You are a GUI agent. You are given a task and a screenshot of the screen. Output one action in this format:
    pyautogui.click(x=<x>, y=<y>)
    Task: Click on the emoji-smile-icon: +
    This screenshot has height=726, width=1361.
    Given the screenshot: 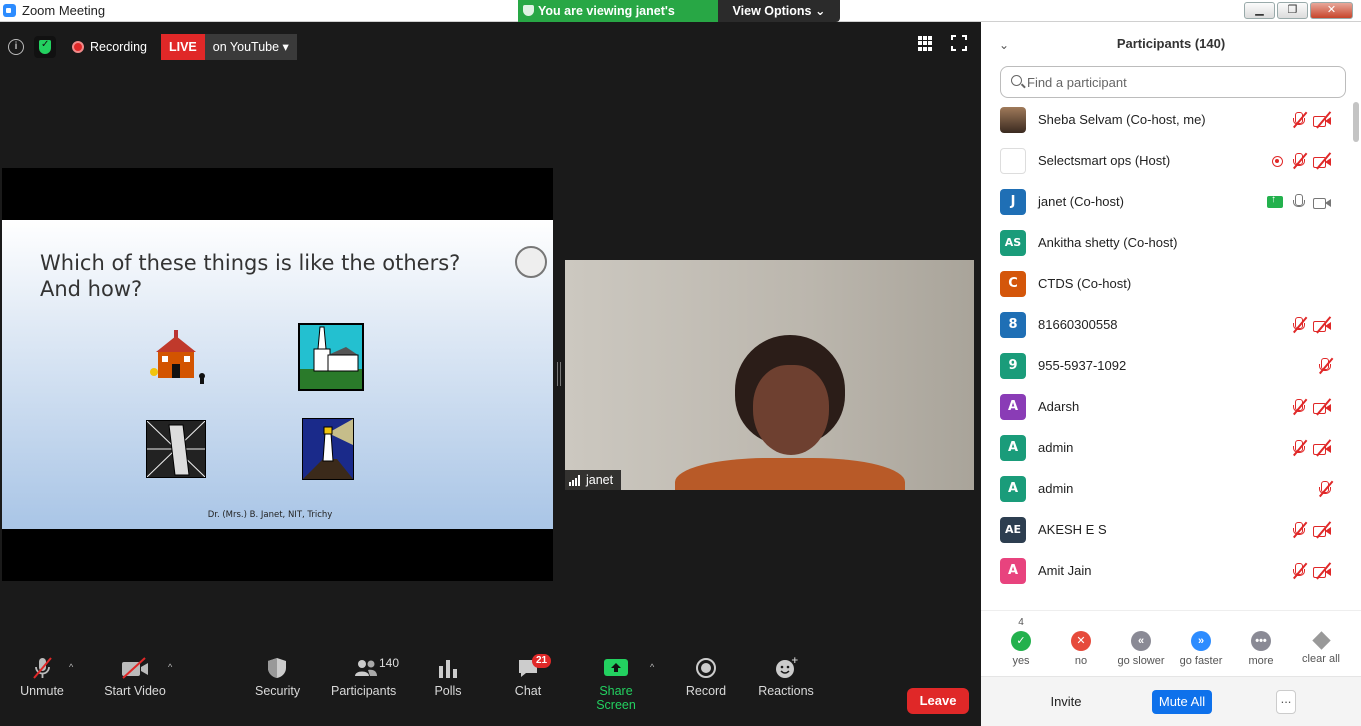 What is the action you would take?
    pyautogui.click(x=786, y=668)
    